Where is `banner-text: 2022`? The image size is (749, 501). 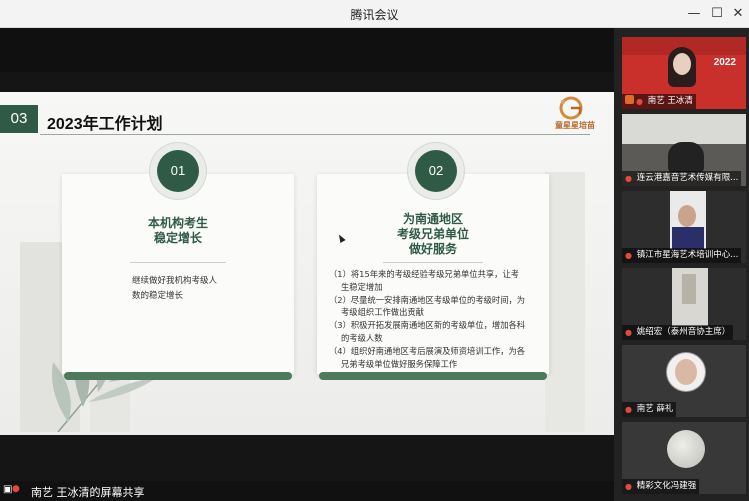 banner-text: 2022 is located at coordinates (724, 62).